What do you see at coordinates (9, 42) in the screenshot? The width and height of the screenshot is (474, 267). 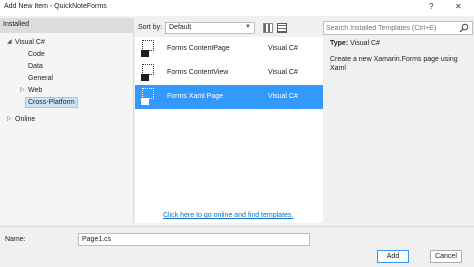 I see `expanded-arrow-icon: ◢` at bounding box center [9, 42].